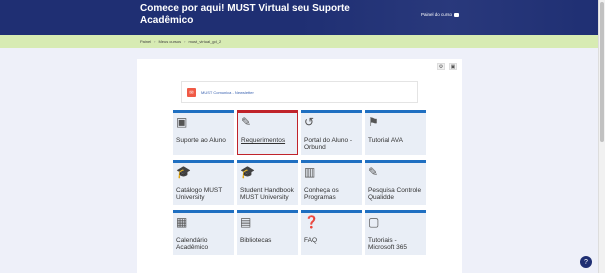 This screenshot has height=273, width=605. What do you see at coordinates (309, 122) in the screenshot?
I see `history-icon: ↺` at bounding box center [309, 122].